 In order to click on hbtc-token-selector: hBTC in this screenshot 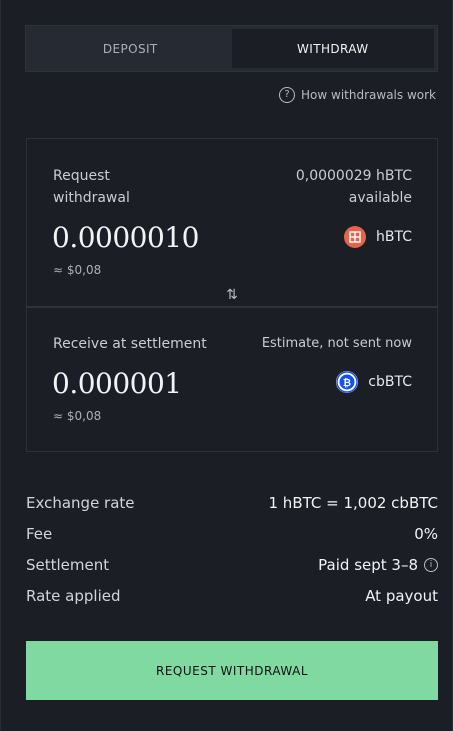, I will do `click(378, 237)`.